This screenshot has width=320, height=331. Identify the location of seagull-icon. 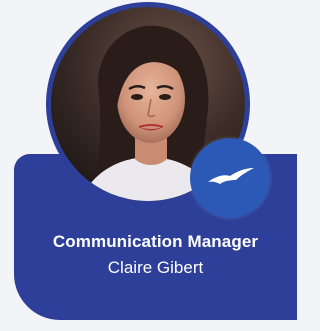
(231, 176).